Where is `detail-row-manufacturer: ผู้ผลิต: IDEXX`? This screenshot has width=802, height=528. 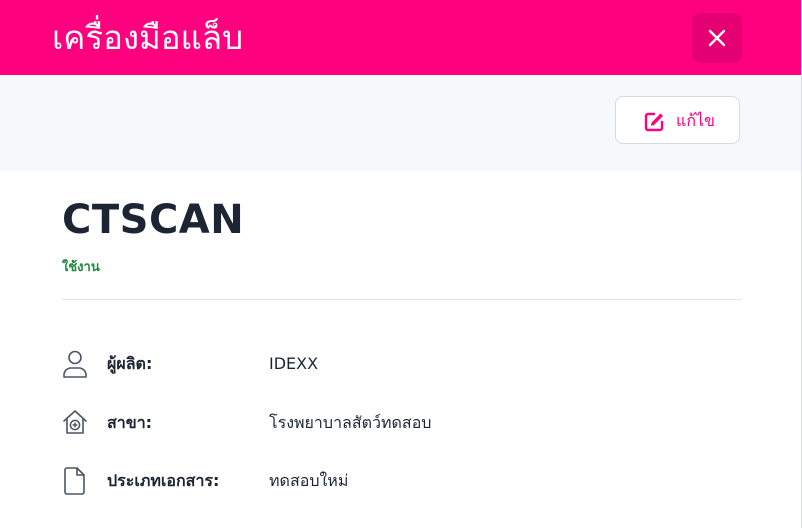
detail-row-manufacturer: ผู้ผลิต: IDEXX is located at coordinates (402, 365).